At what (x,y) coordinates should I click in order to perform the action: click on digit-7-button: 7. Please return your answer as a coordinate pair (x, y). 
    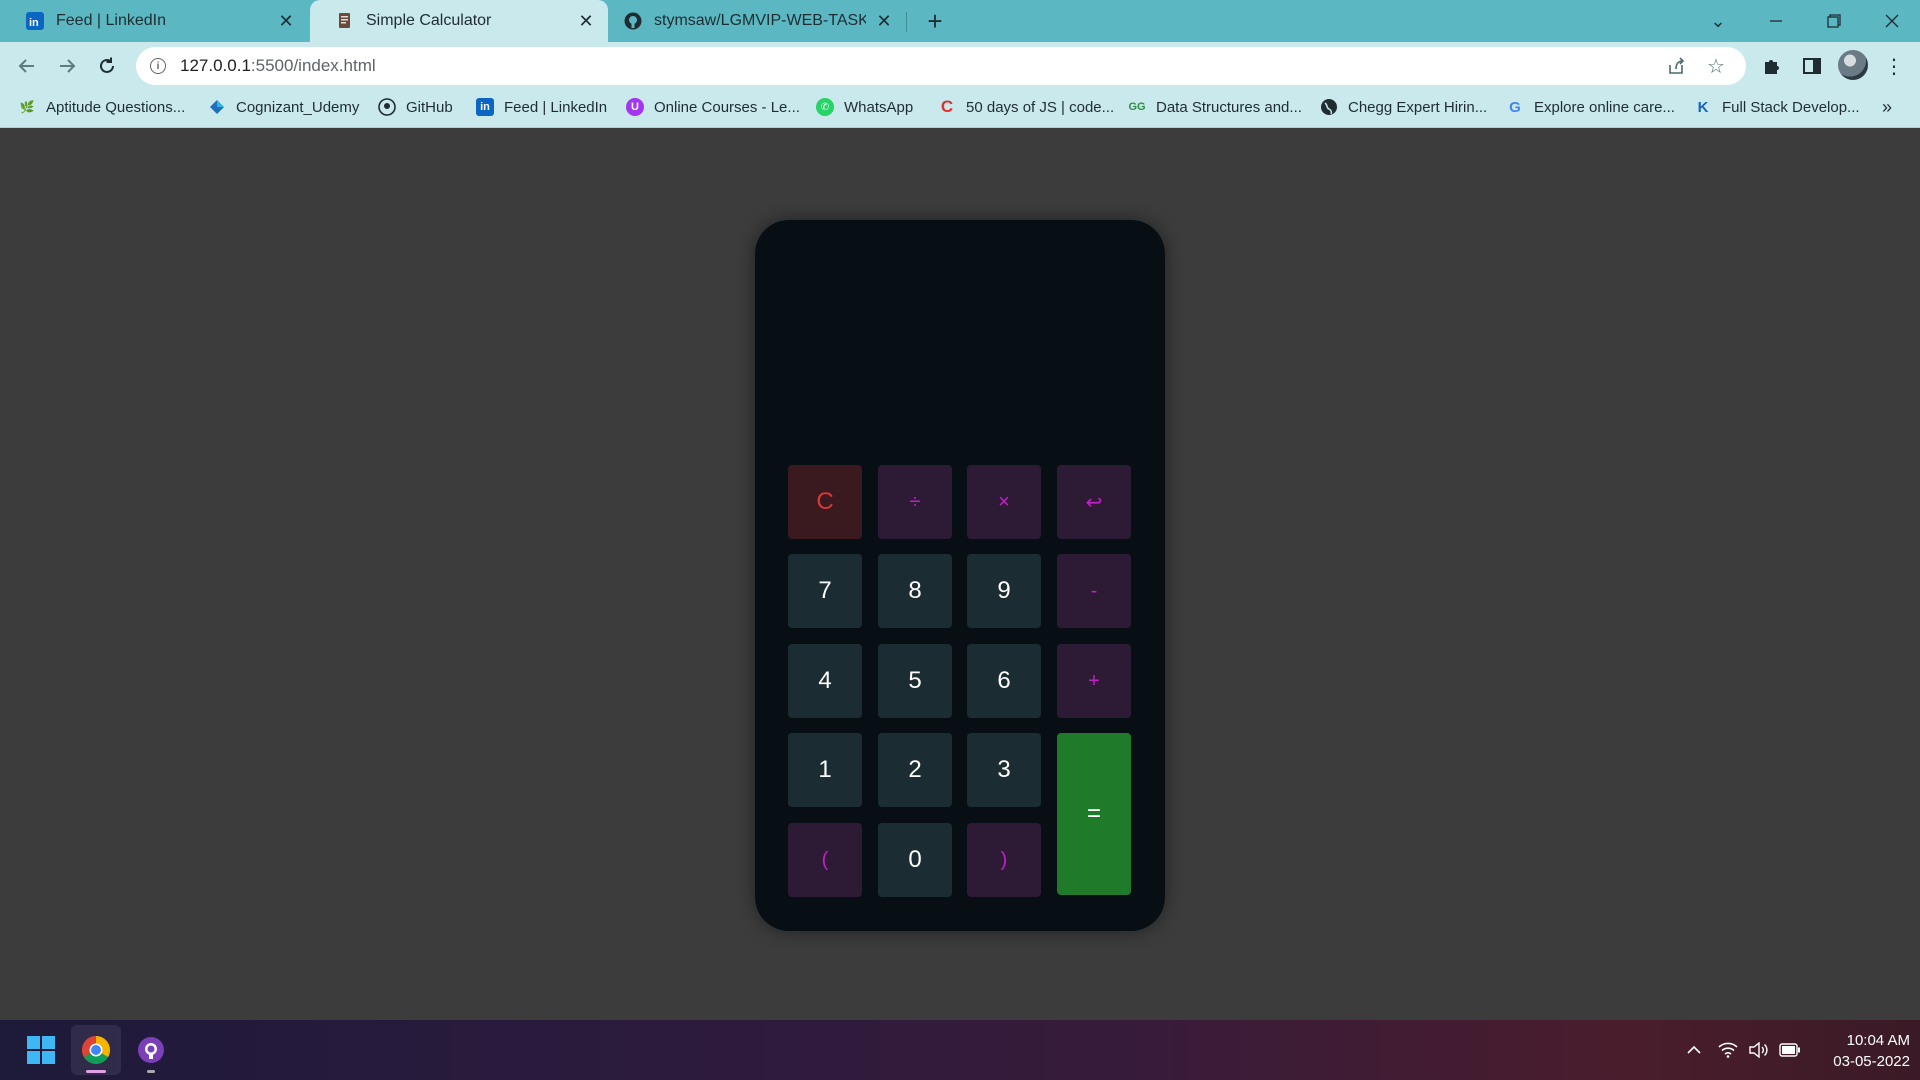
    Looking at the image, I should click on (825, 591).